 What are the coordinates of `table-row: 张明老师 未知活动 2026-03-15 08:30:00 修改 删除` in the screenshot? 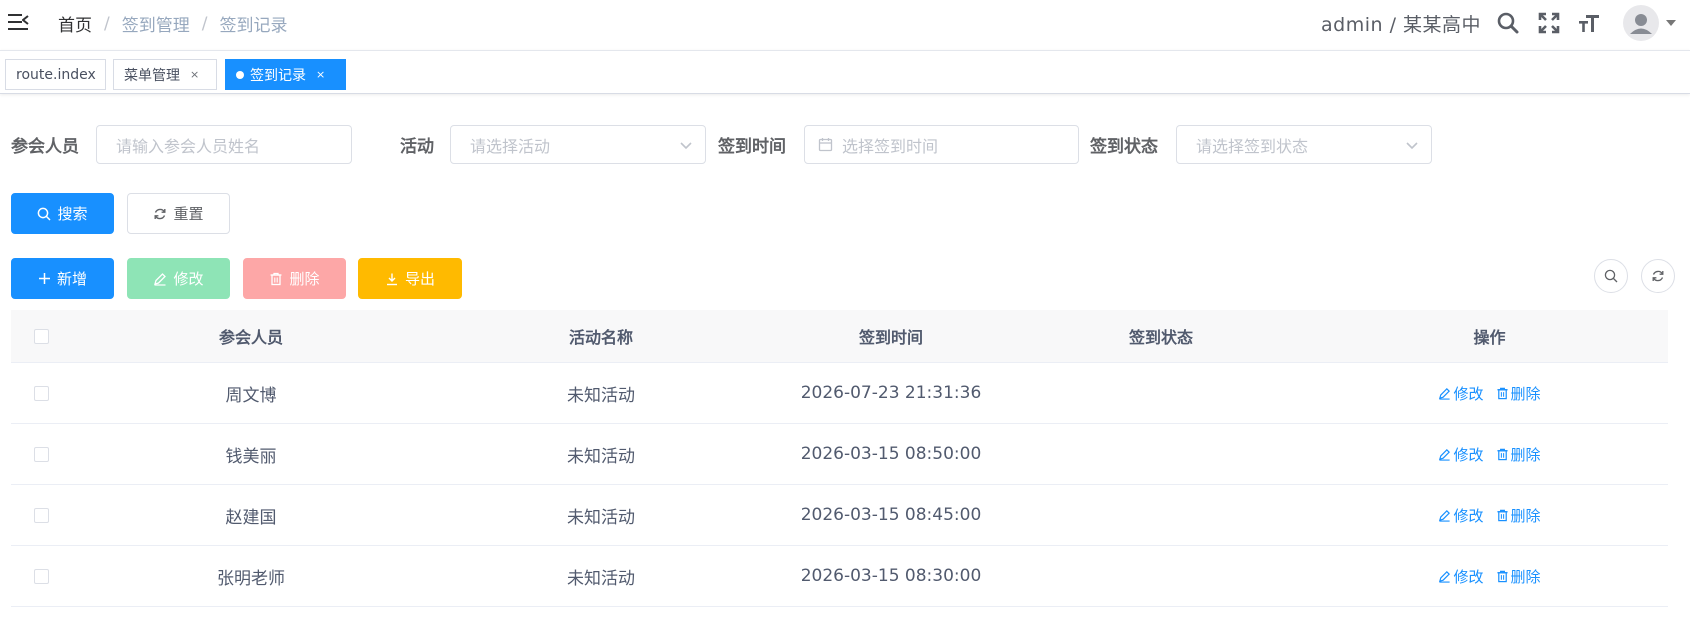 It's located at (839, 576).